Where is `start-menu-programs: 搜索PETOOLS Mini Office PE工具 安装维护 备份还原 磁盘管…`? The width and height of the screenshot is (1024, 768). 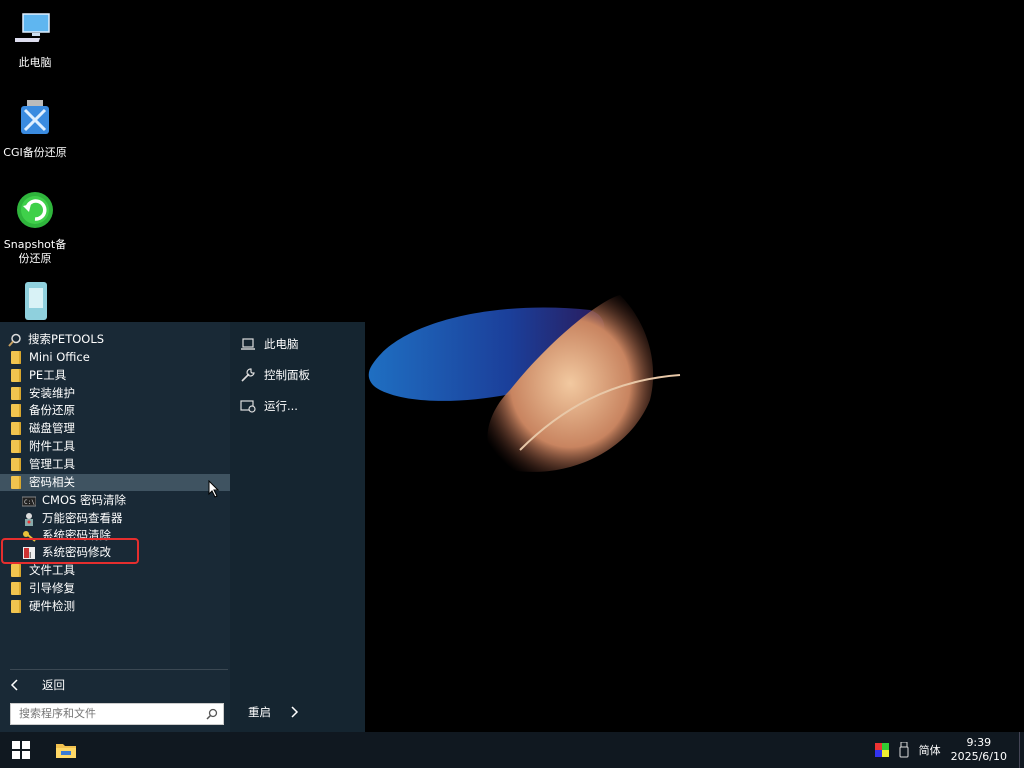
start-menu-programs: 搜索PETOOLS Mini Office PE工具 安装维护 备份还原 磁盘管… is located at coordinates (115, 527).